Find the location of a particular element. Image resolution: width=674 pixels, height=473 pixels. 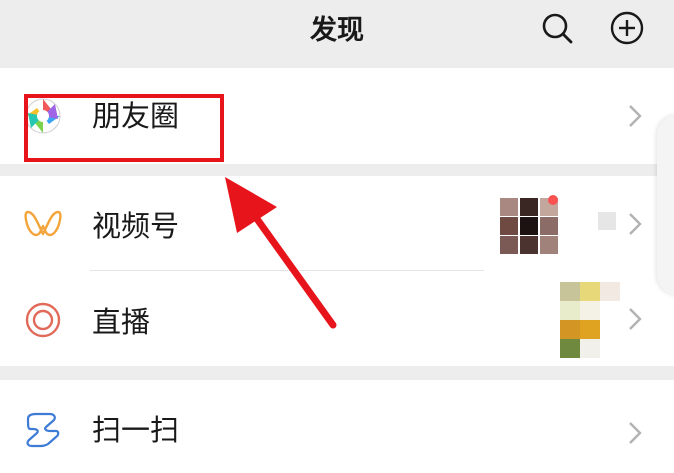

live-icon is located at coordinates (43, 320).